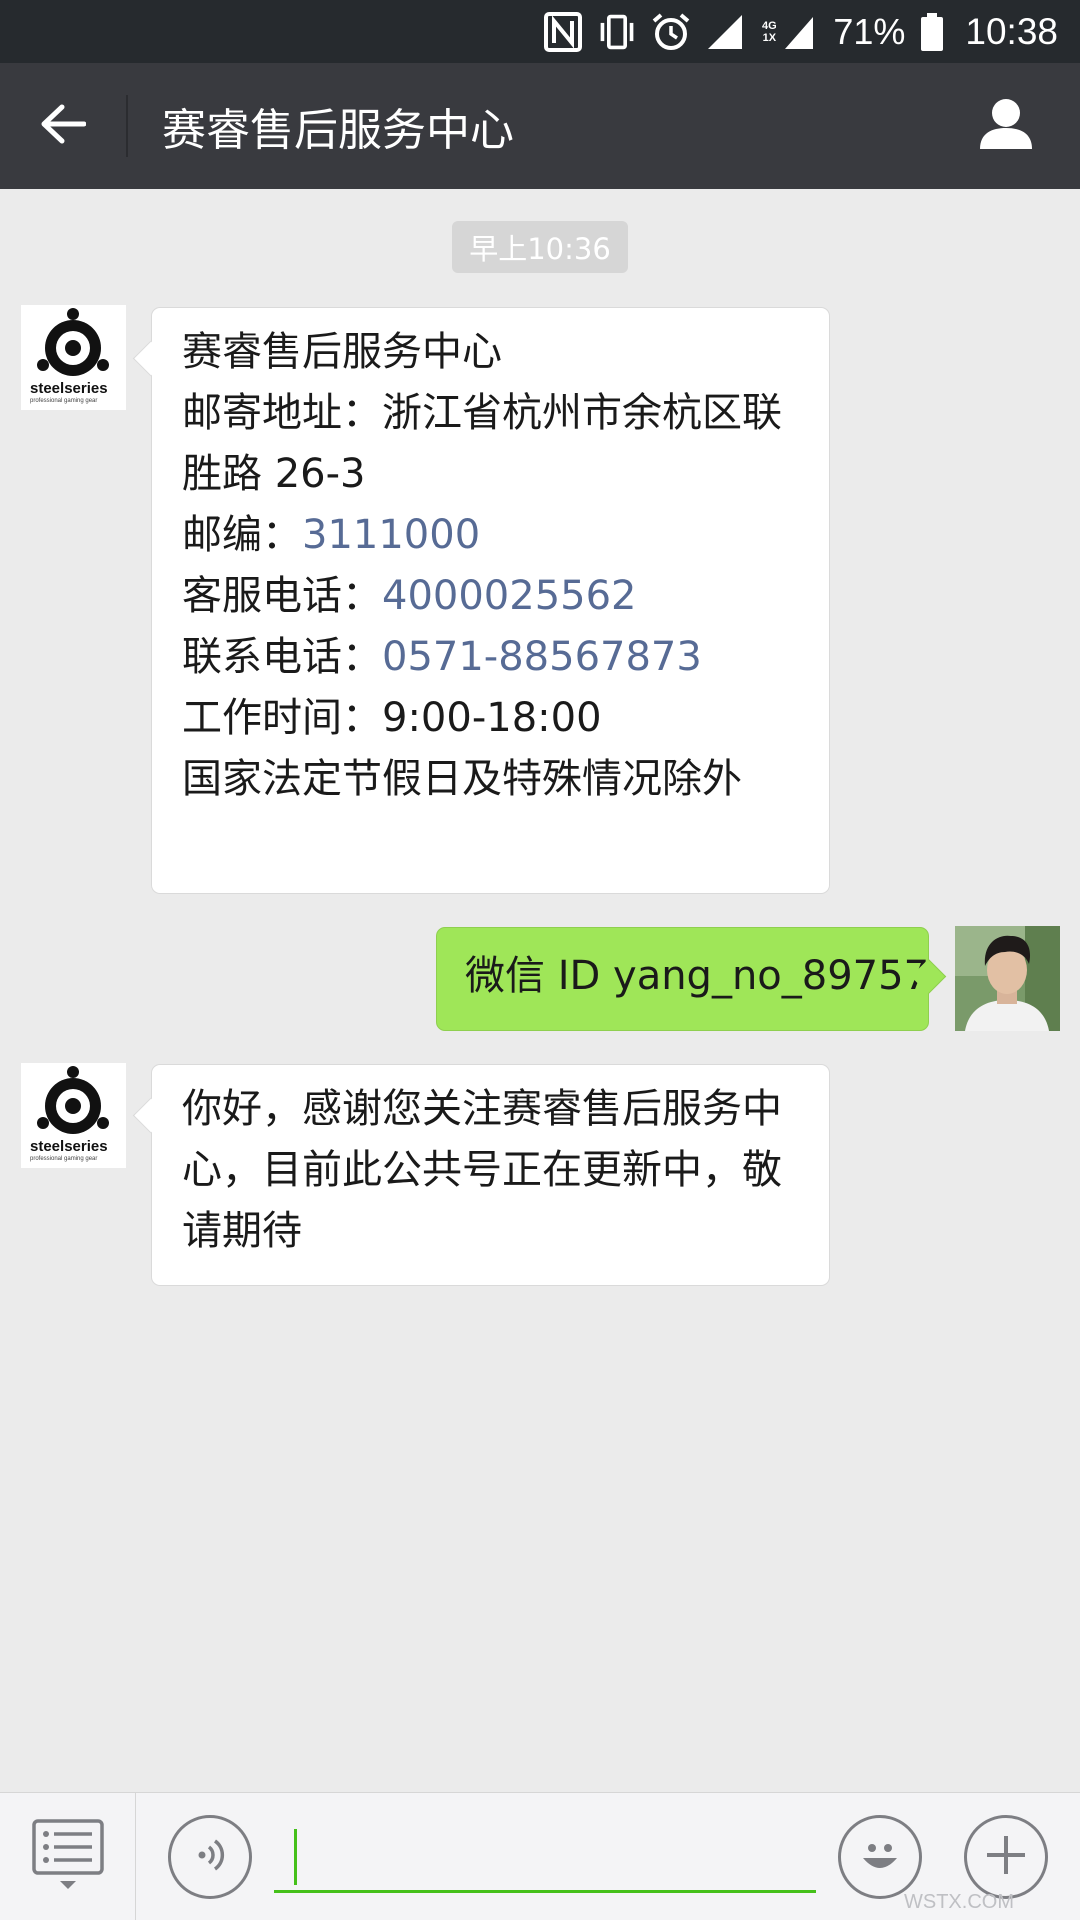 Image resolution: width=1080 pixels, height=1920 pixels. Describe the element at coordinates (617, 32) in the screenshot. I see `vibrate-icon` at that location.